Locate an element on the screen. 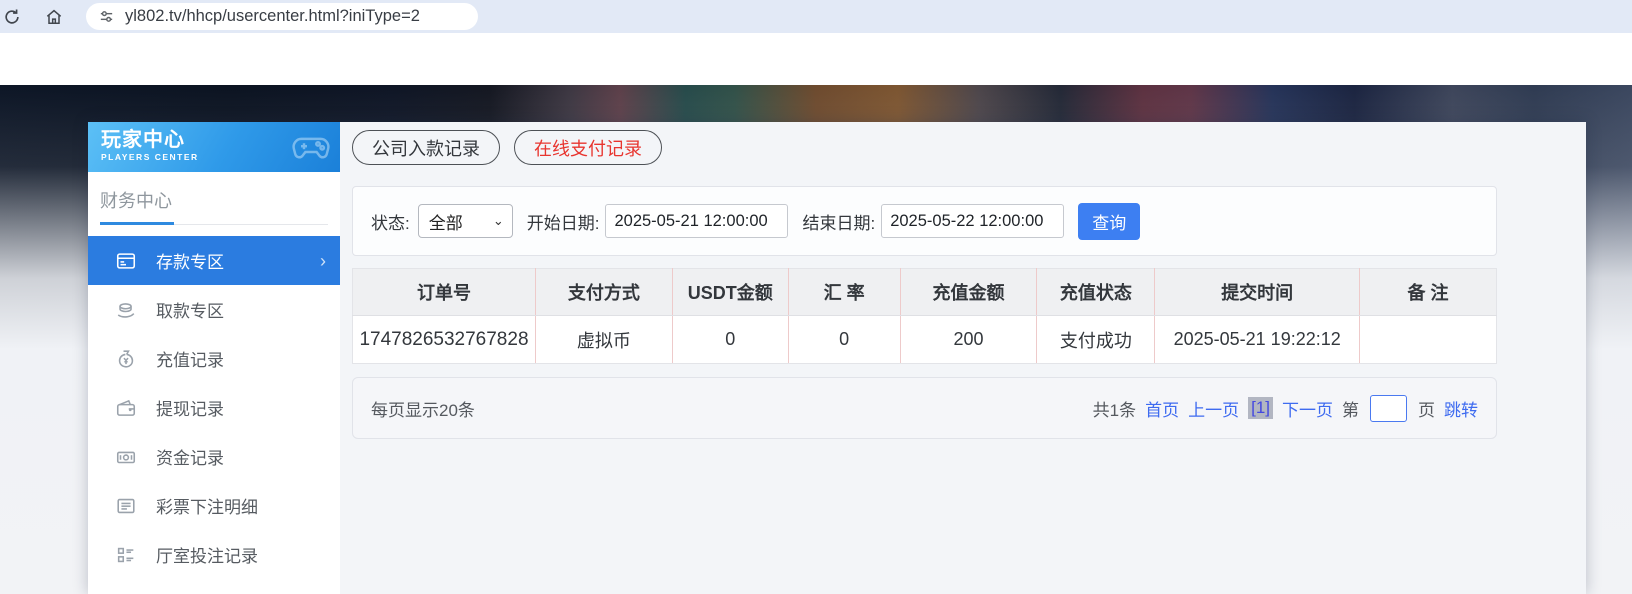  chevron-right-icon: › is located at coordinates (323, 260).